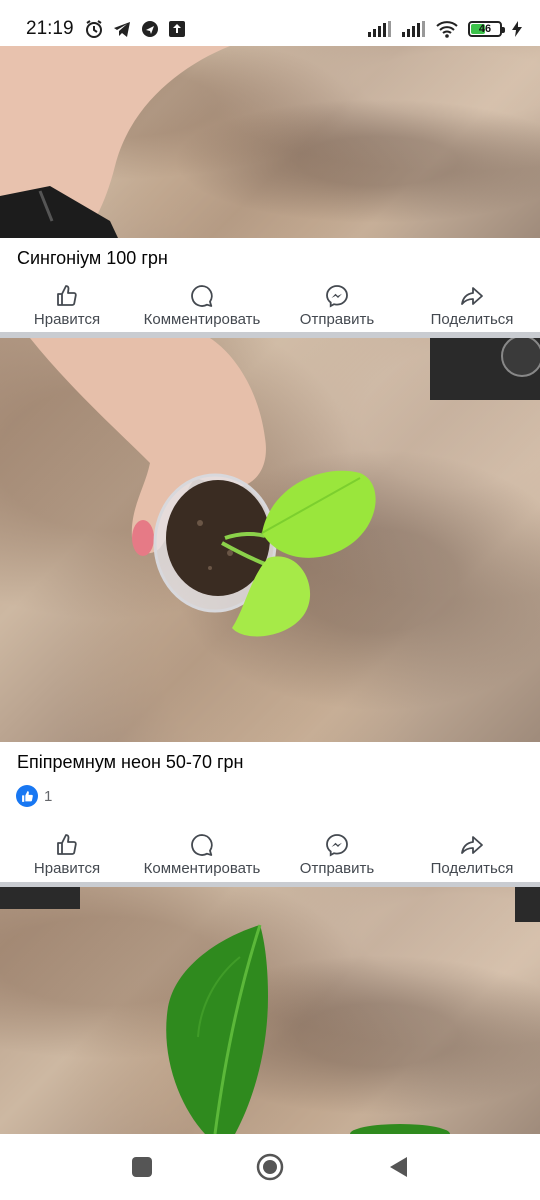 The width and height of the screenshot is (540, 1200). I want to click on home-icon, so click(270, 1167).